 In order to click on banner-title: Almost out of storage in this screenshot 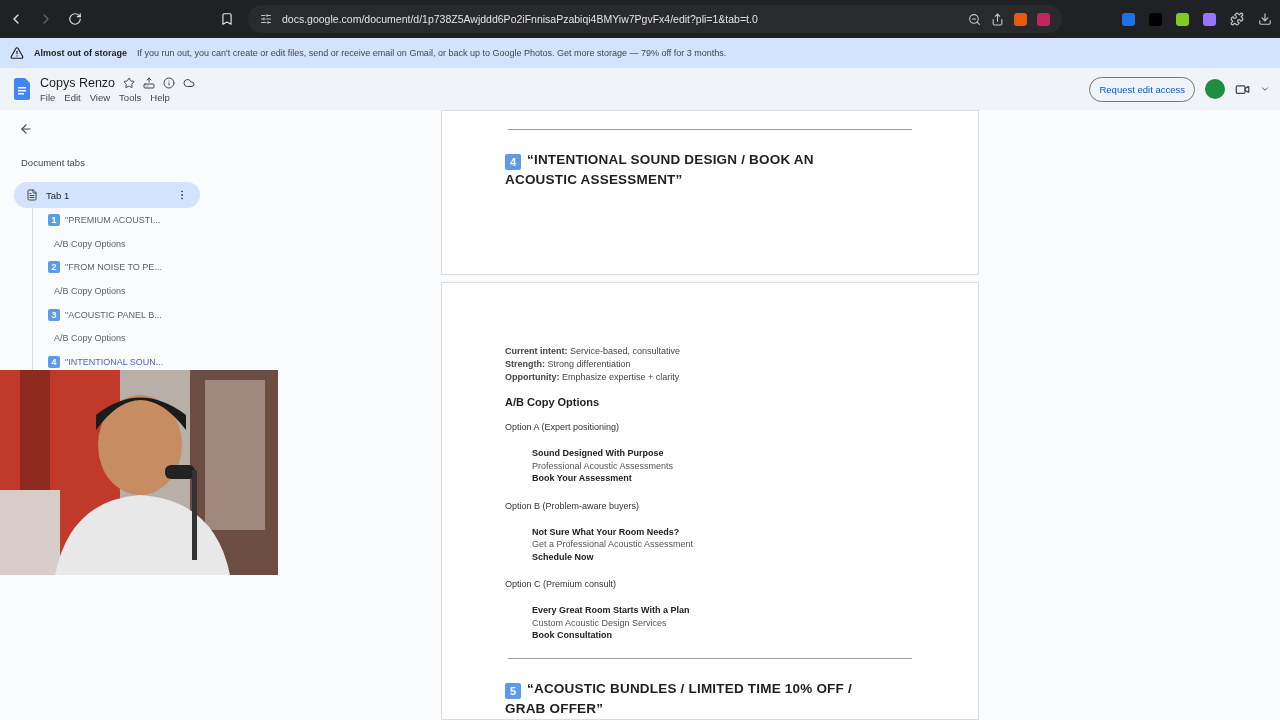, I will do `click(80, 53)`.